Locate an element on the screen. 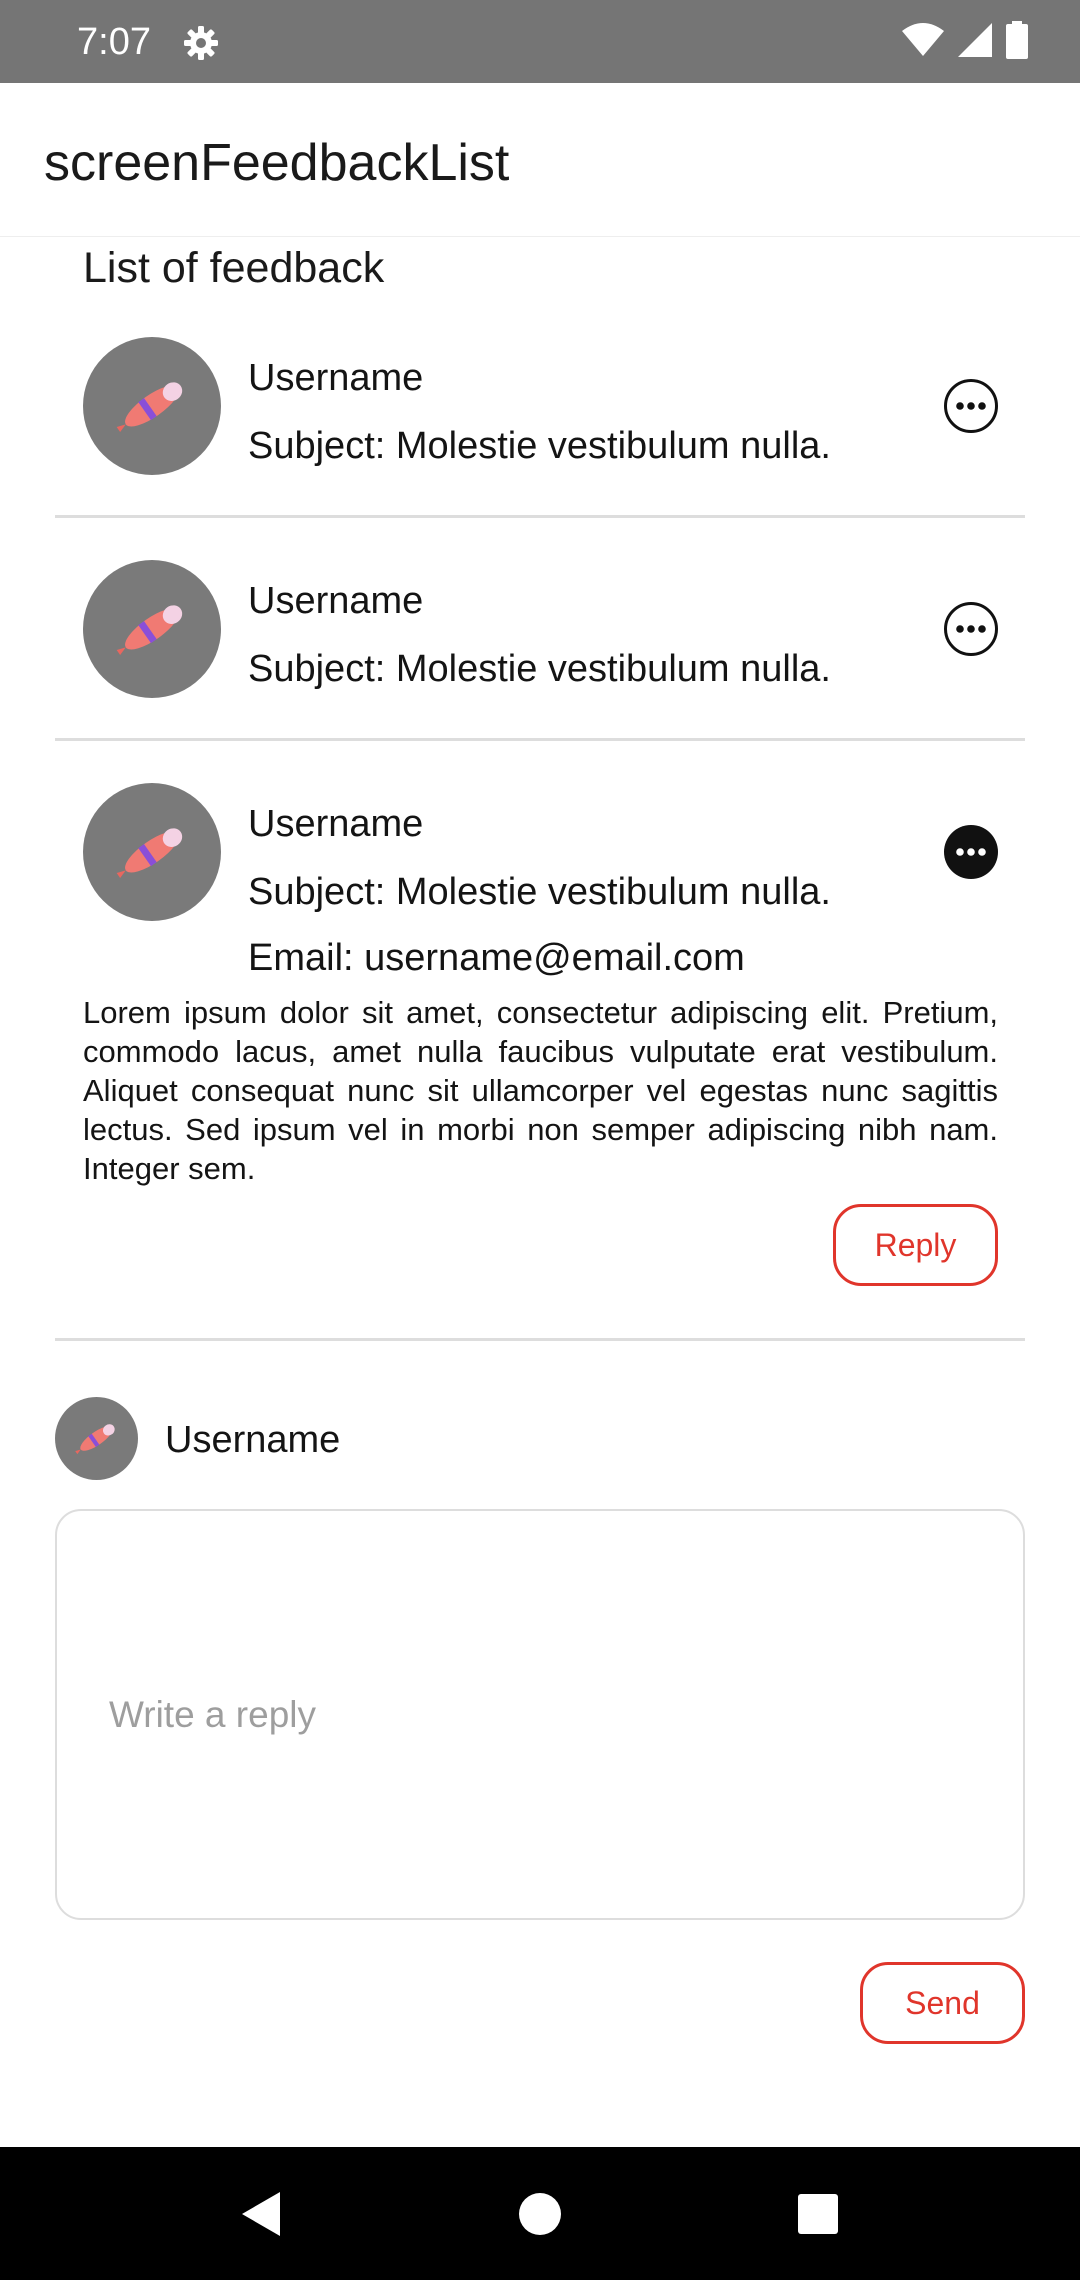 The width and height of the screenshot is (1080, 2280). app-title: screenFeedbackList is located at coordinates (277, 163).